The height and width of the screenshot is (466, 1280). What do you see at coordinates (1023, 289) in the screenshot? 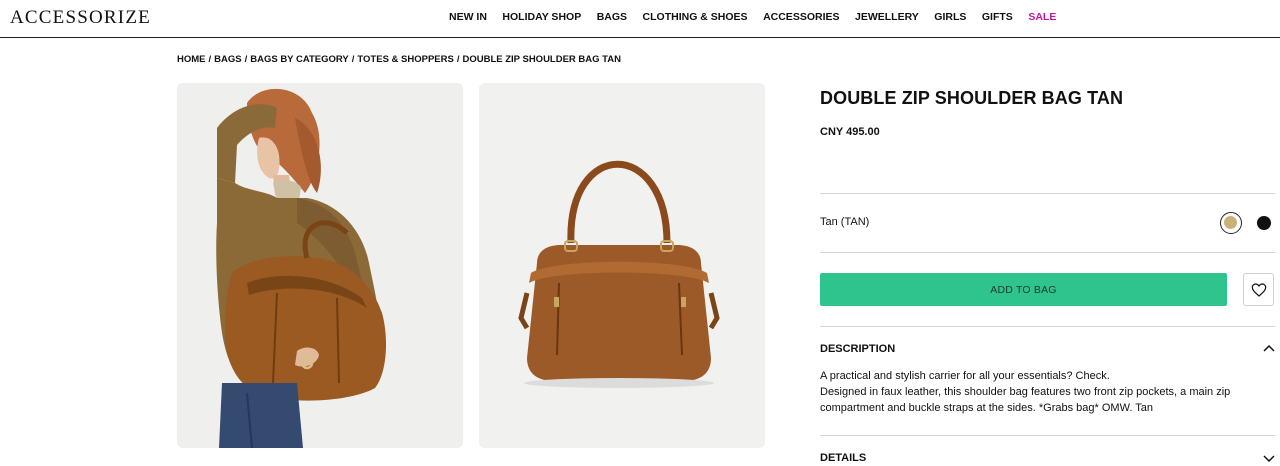
I see `add-to-bag-button: ADD TO BAG` at bounding box center [1023, 289].